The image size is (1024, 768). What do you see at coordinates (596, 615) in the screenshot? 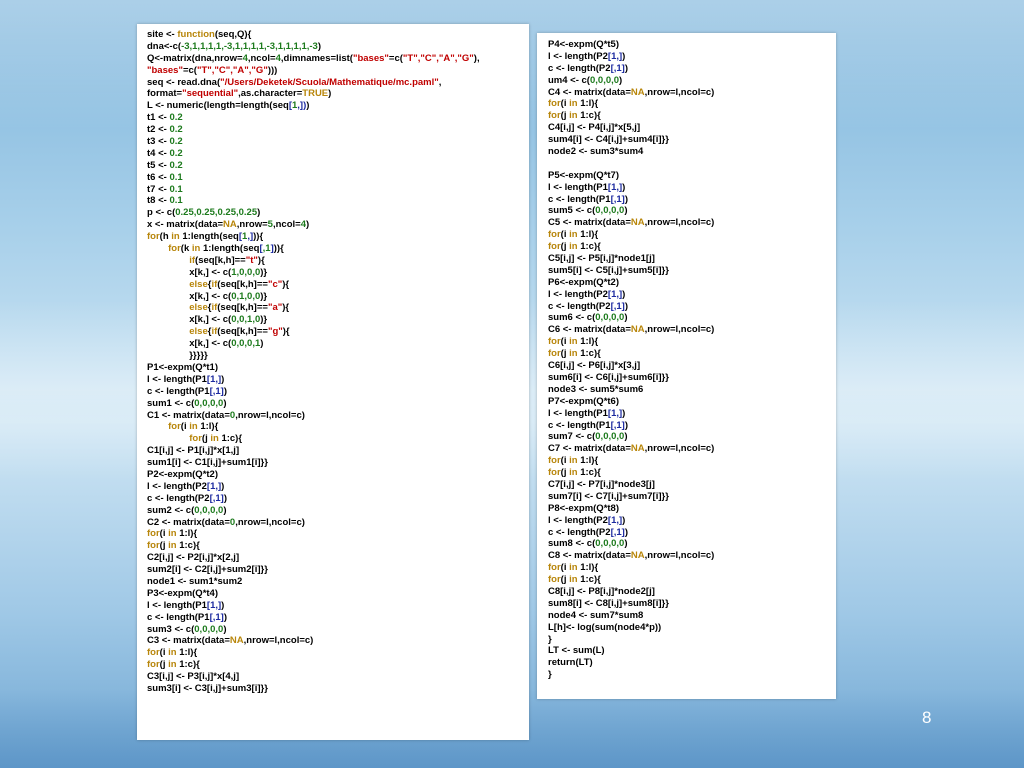
I see `code-token: node4 <- sum7*sum8` at bounding box center [596, 615].